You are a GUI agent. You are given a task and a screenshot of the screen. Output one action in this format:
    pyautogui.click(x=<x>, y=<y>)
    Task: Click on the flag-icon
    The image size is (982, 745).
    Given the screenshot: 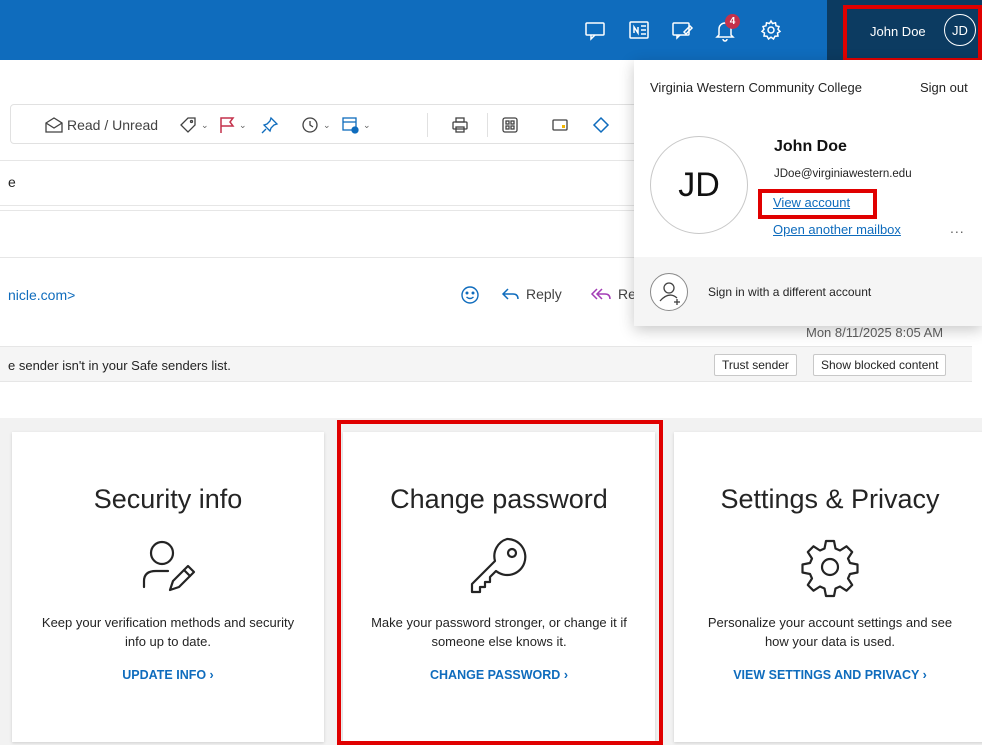 What is the action you would take?
    pyautogui.click(x=227, y=125)
    